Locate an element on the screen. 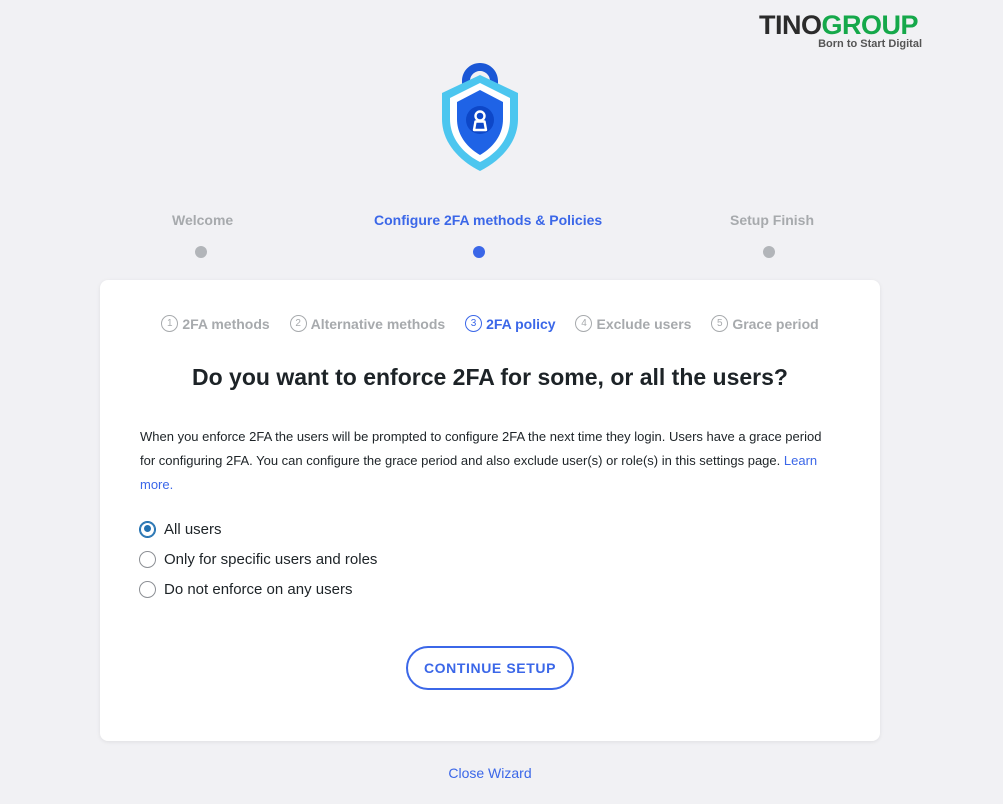  radio-no-enforce is located at coordinates (147, 589).